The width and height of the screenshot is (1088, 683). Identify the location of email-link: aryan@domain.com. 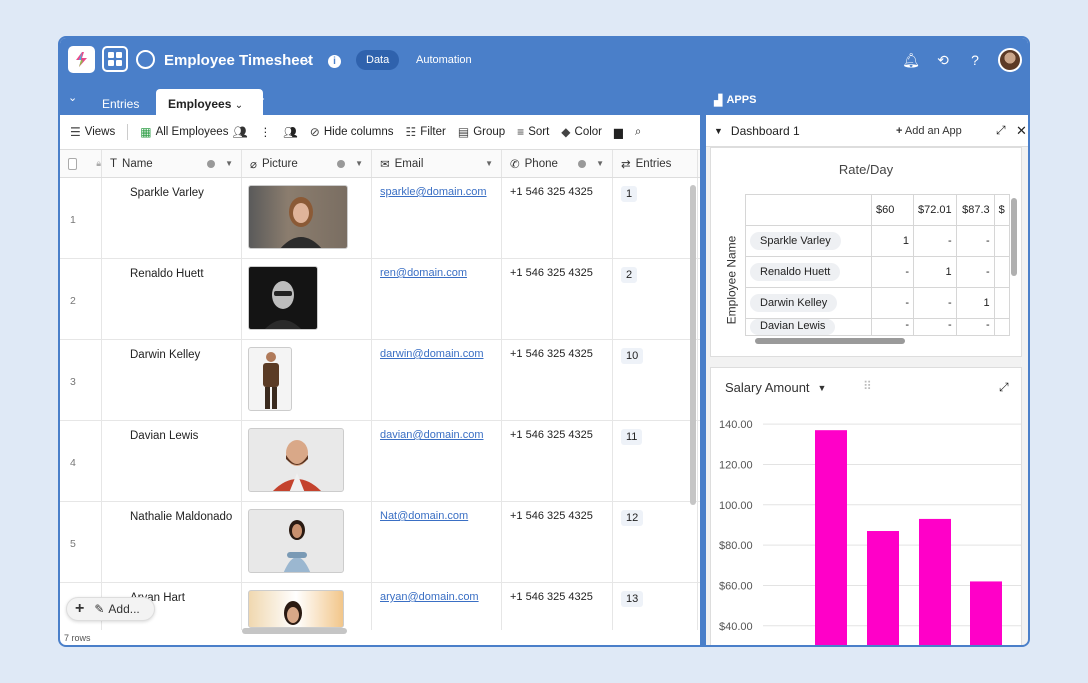
(429, 597).